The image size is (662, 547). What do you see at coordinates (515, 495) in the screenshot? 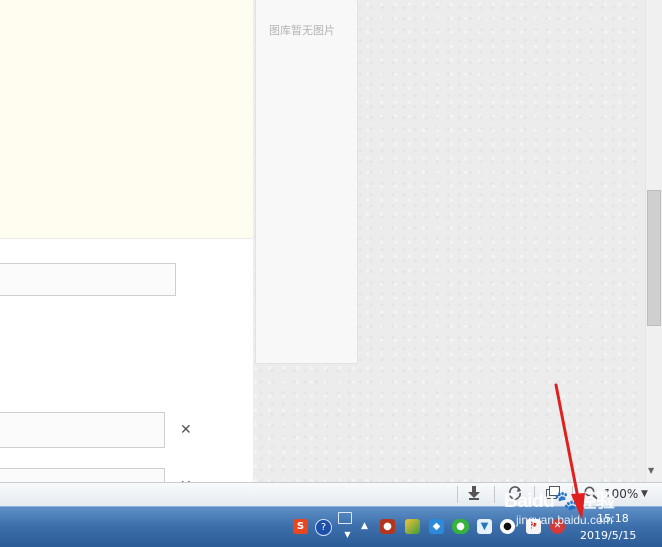
I see `sync-icon` at bounding box center [515, 495].